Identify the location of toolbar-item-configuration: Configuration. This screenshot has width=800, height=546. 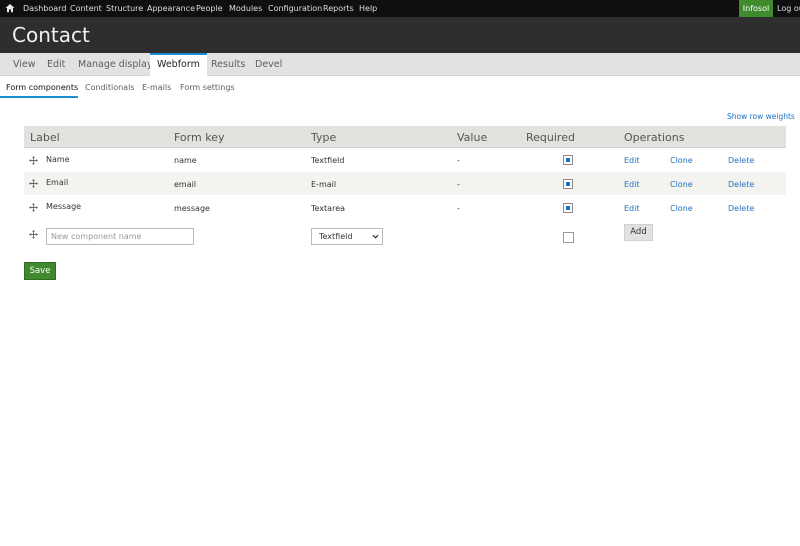
(295, 8).